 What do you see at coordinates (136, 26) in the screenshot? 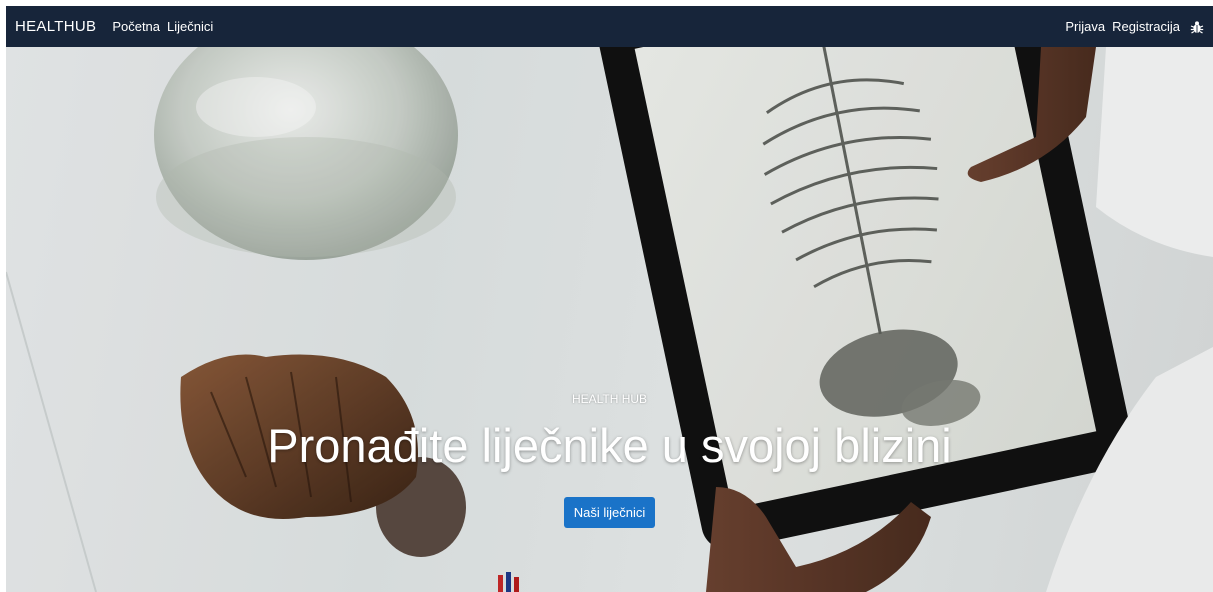
I see `nav-link-pocetna: Početna` at bounding box center [136, 26].